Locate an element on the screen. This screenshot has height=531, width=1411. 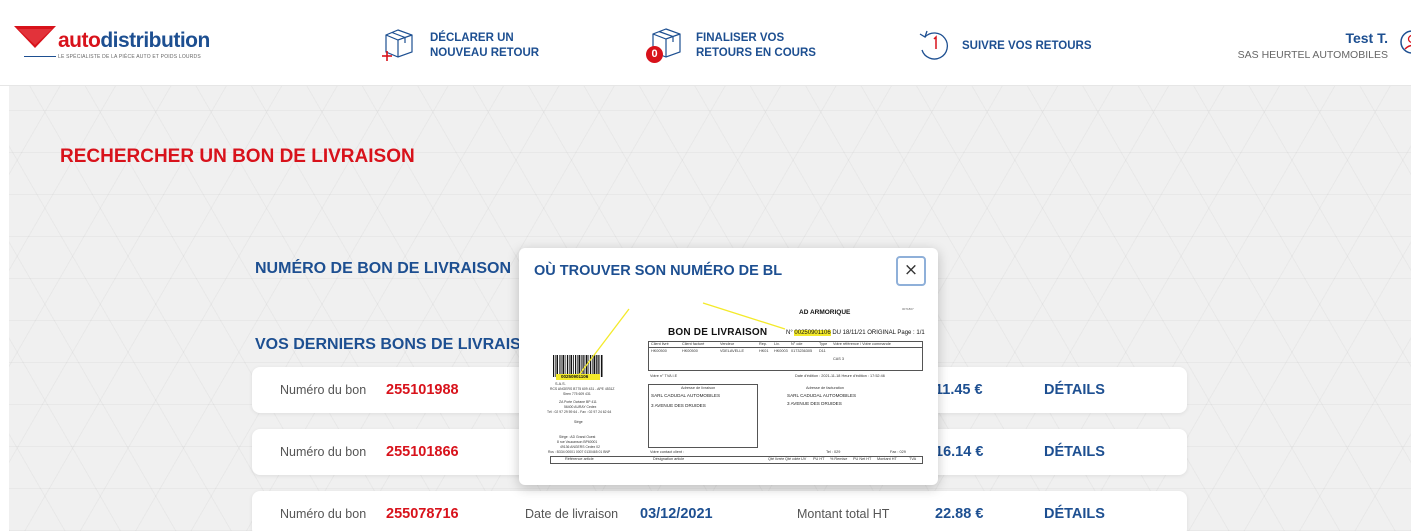
close-button: × is located at coordinates (911, 271).